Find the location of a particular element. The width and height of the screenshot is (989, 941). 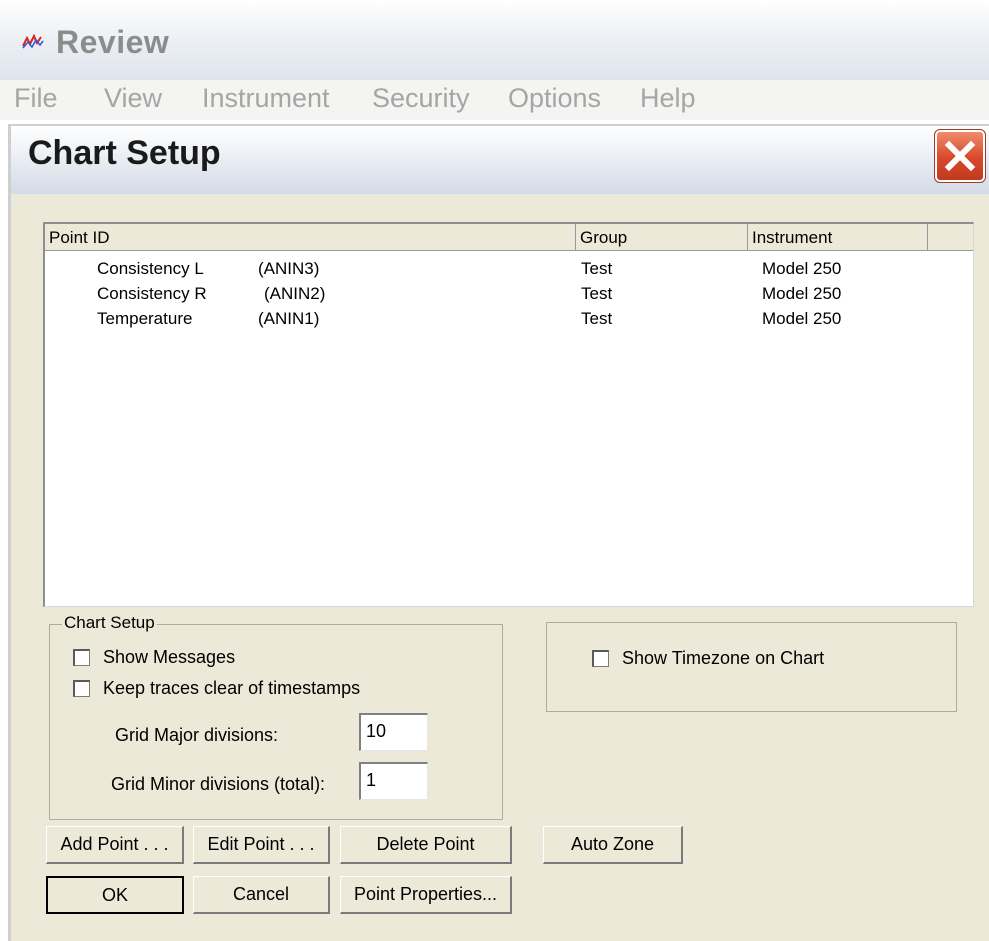

show-timezone-checkbox is located at coordinates (600, 658).